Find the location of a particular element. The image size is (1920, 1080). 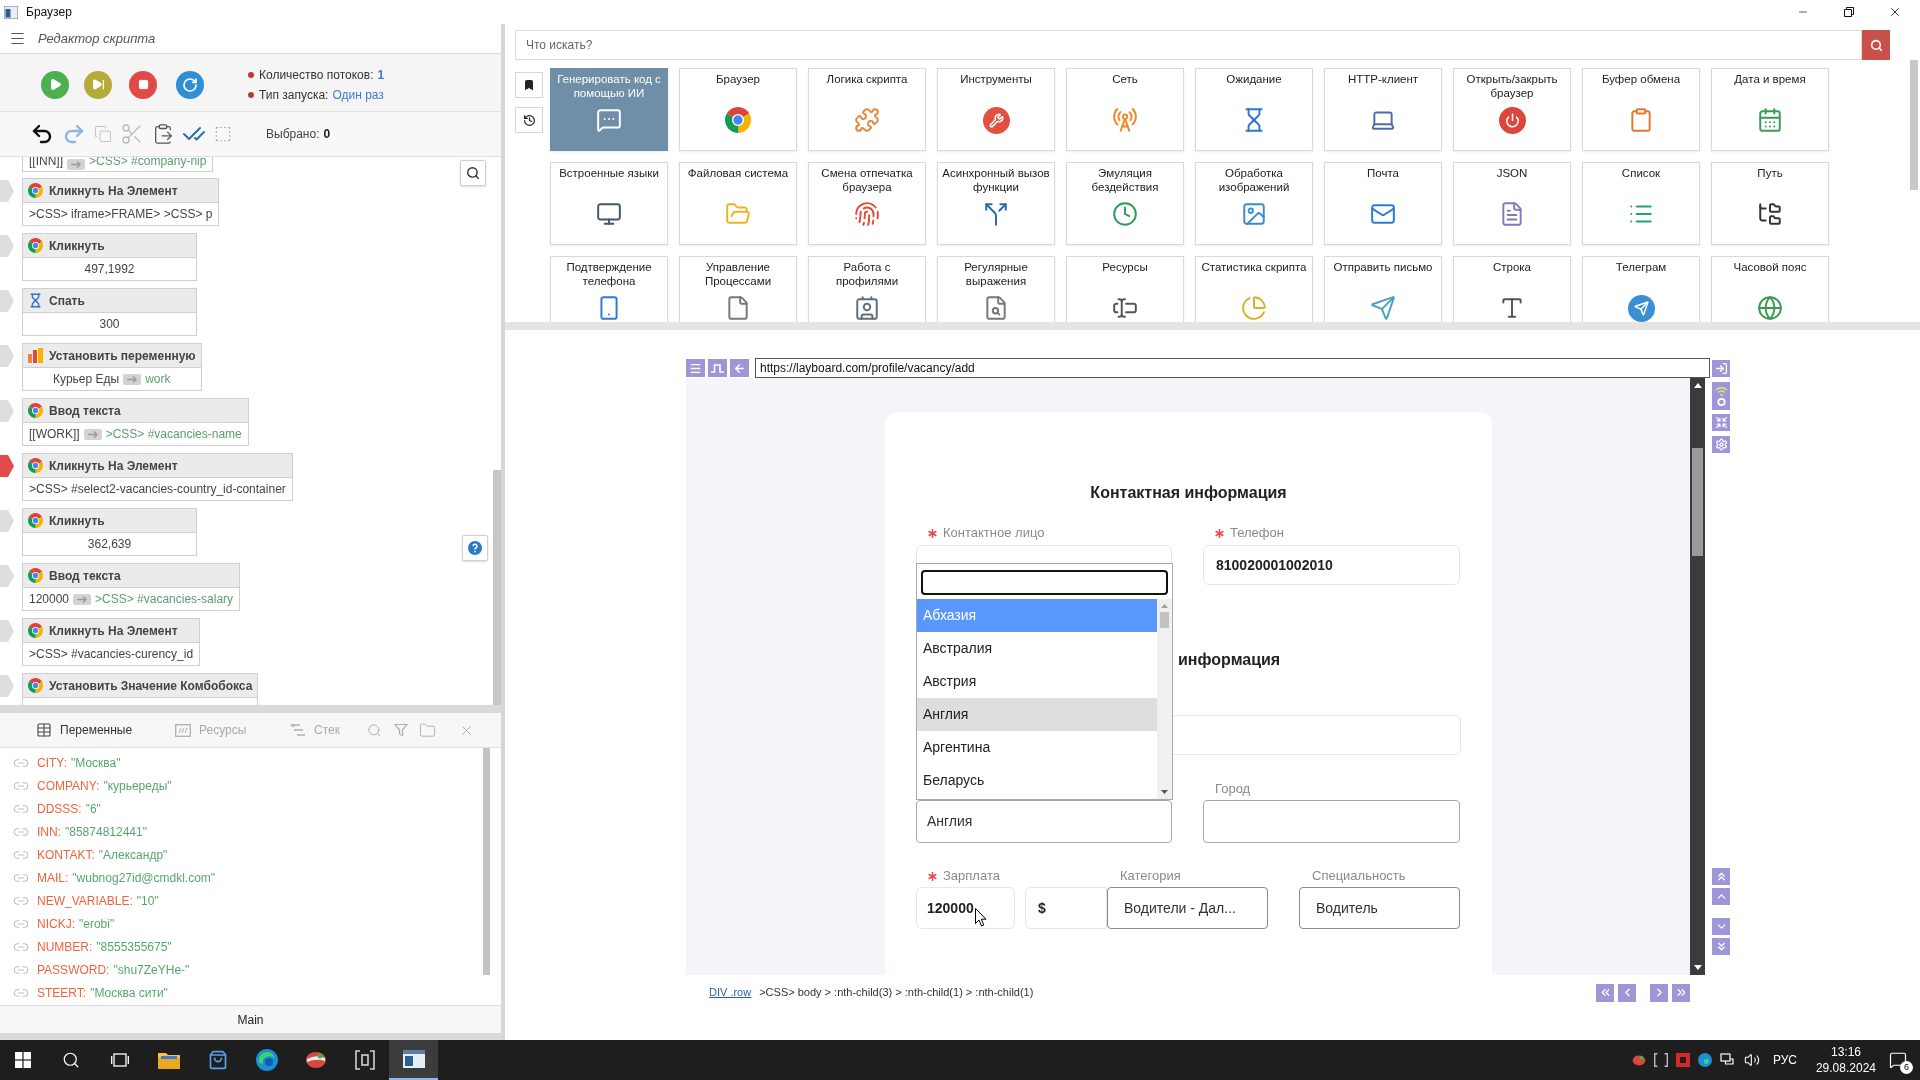

task-view-icon is located at coordinates (119, 1060).